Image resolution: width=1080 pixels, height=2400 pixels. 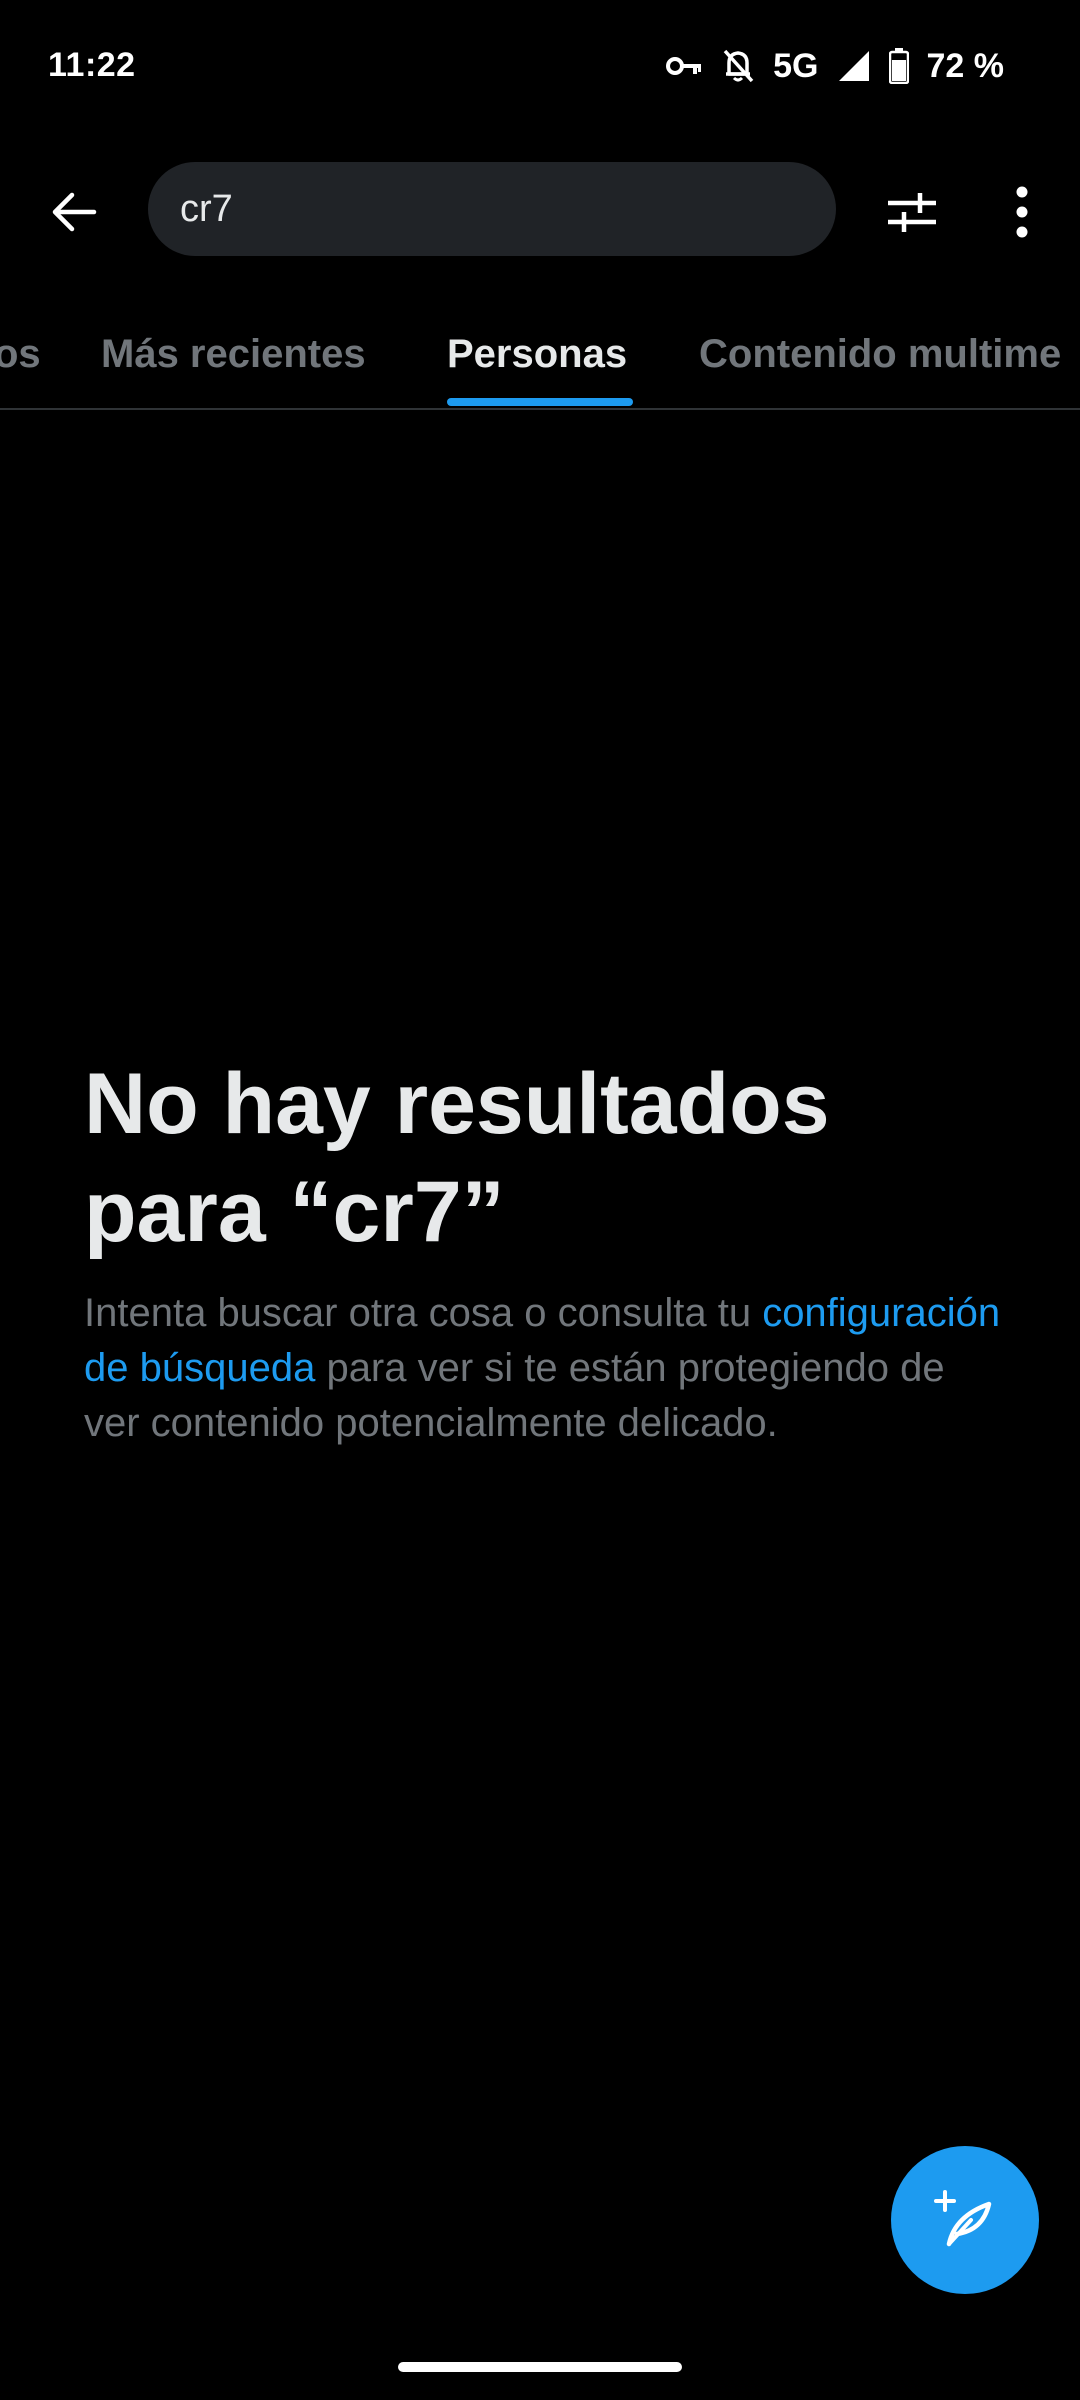 I want to click on battery-percent: 72 %, so click(x=965, y=65).